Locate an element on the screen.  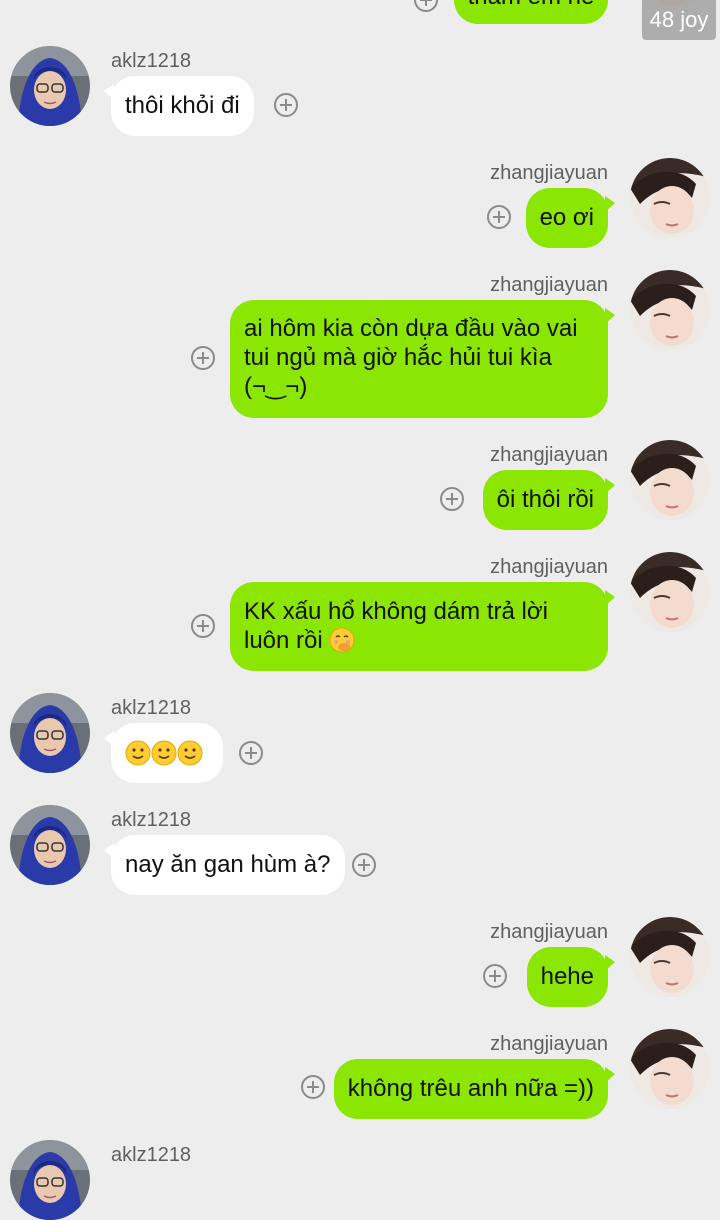
message-bubble: nay ăn gan hùm à? is located at coordinates (224, 865).